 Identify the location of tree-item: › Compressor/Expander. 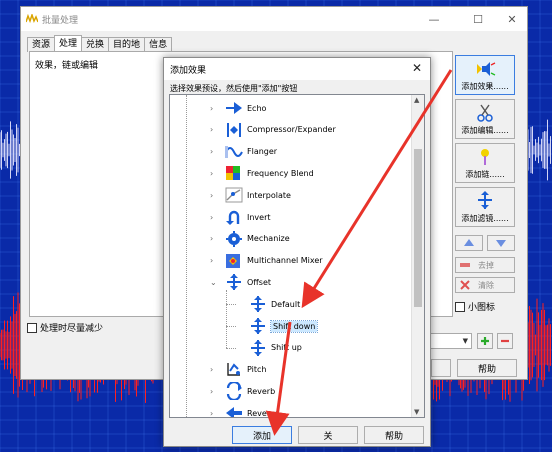
(273, 130).